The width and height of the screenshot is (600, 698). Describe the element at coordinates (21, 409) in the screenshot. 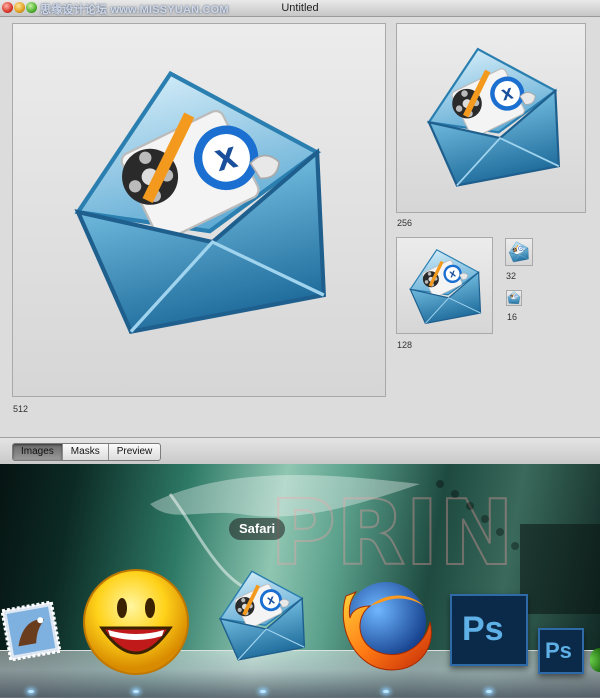

I see `size-label-512: 512` at that location.